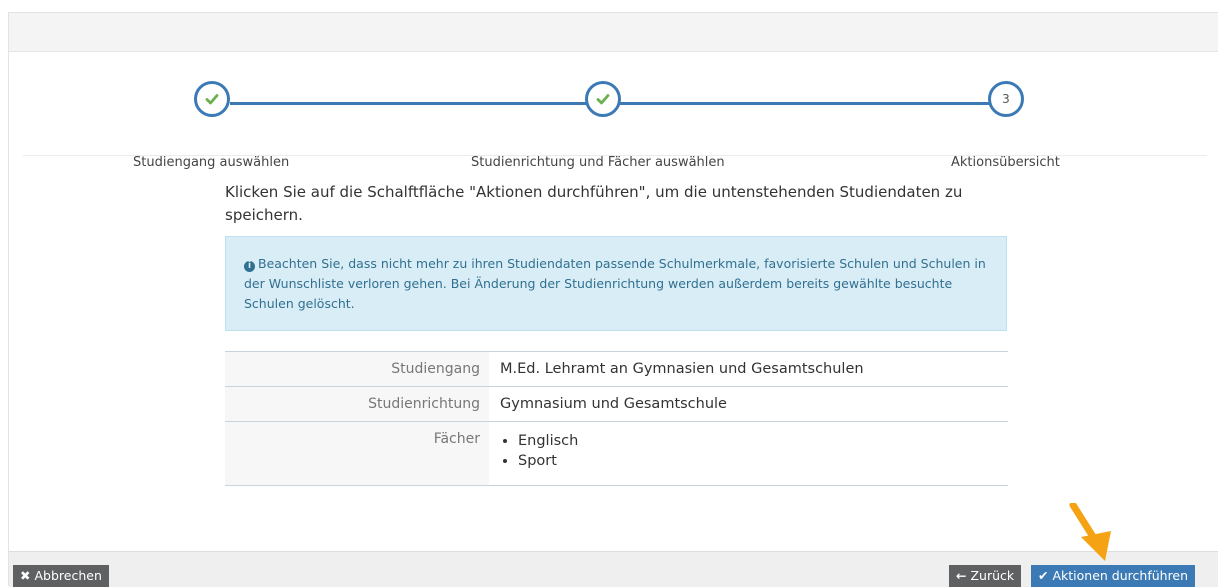  I want to click on step-number: 3, so click(1006, 99).